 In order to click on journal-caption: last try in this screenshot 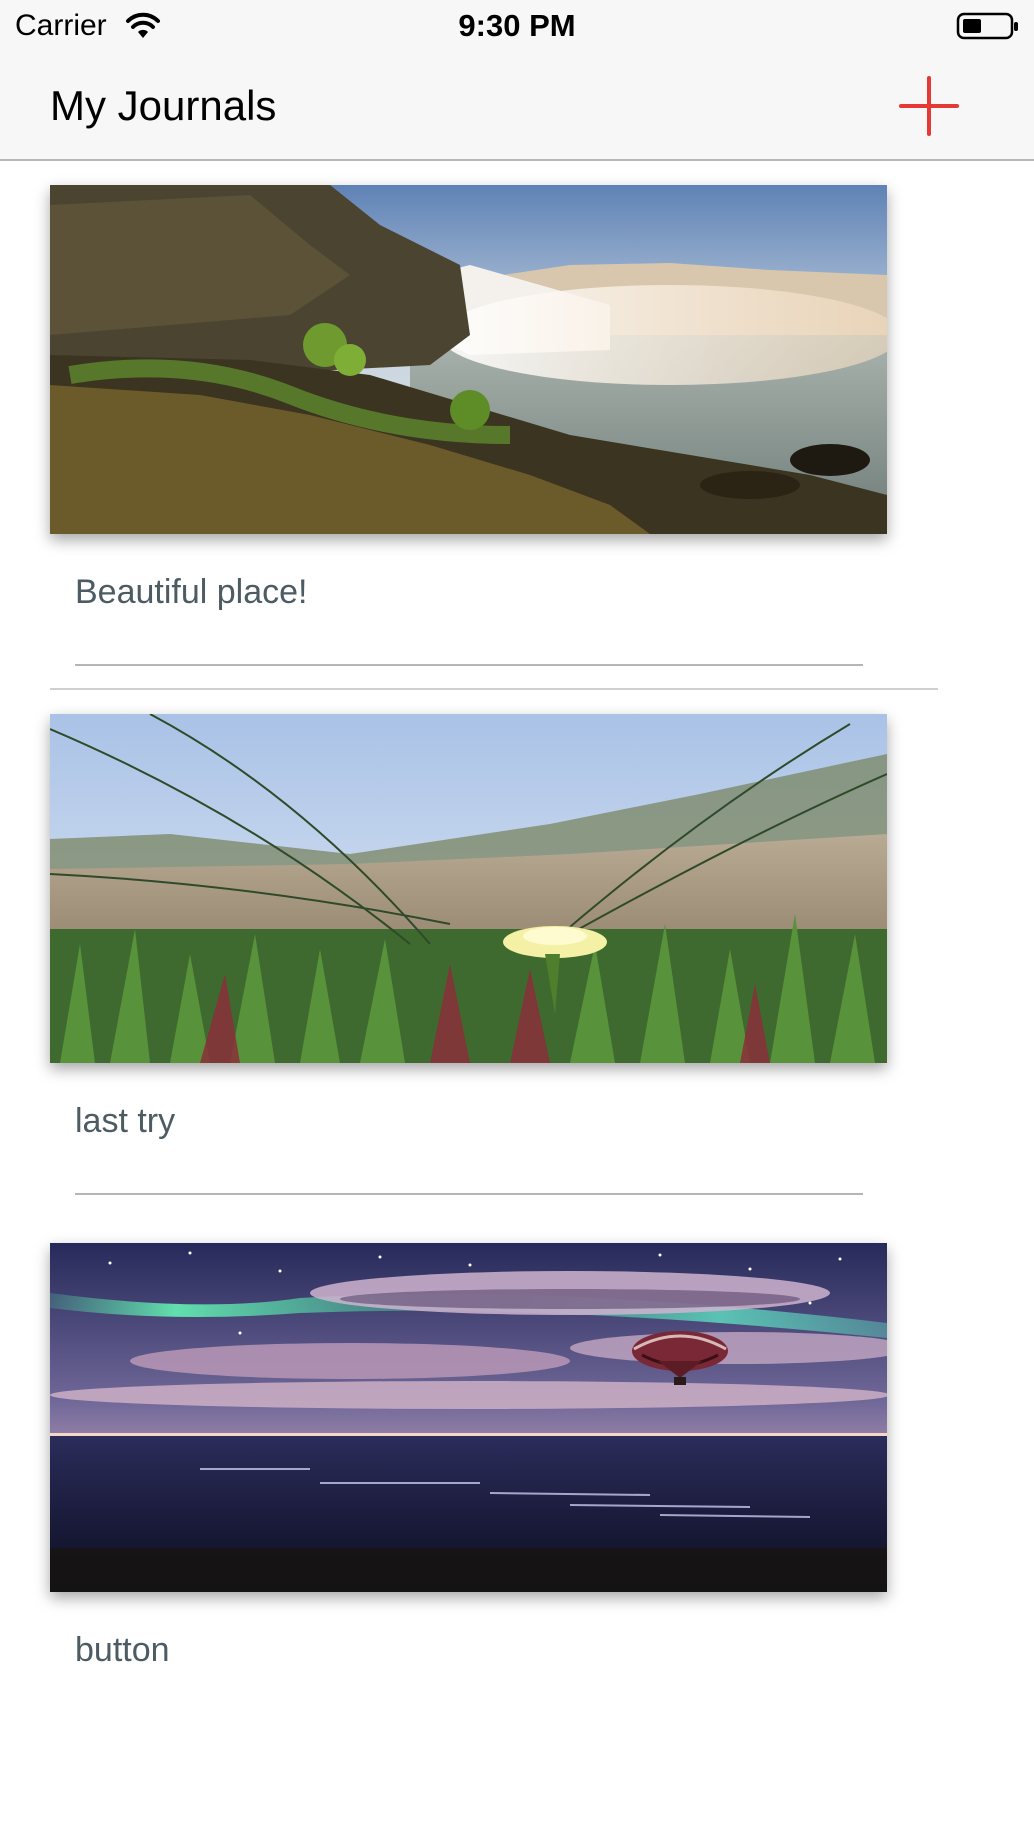, I will do `click(125, 1121)`.